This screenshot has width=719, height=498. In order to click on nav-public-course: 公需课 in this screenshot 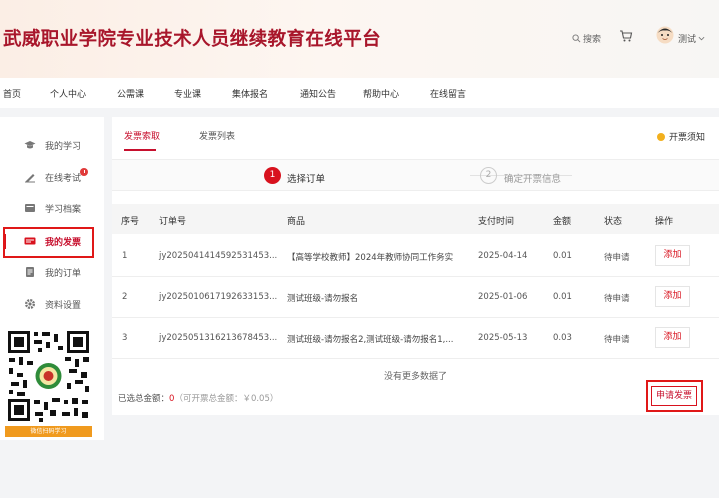, I will do `click(130, 93)`.